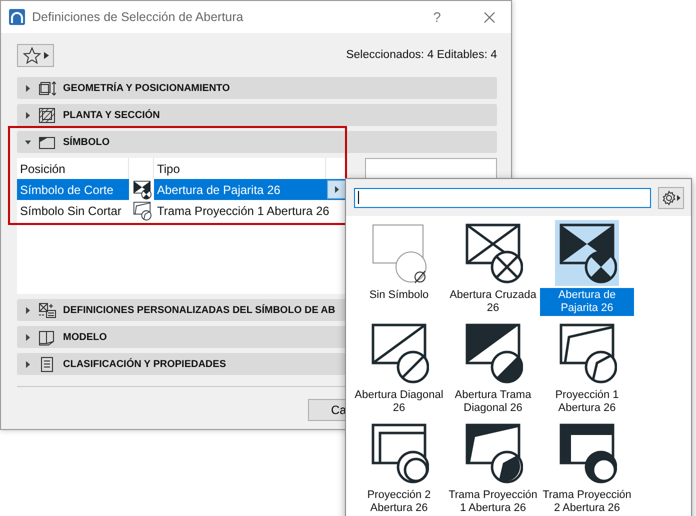 The height and width of the screenshot is (516, 696). Describe the element at coordinates (257, 142) in the screenshot. I see `section-header: SÍMBOLO` at that location.